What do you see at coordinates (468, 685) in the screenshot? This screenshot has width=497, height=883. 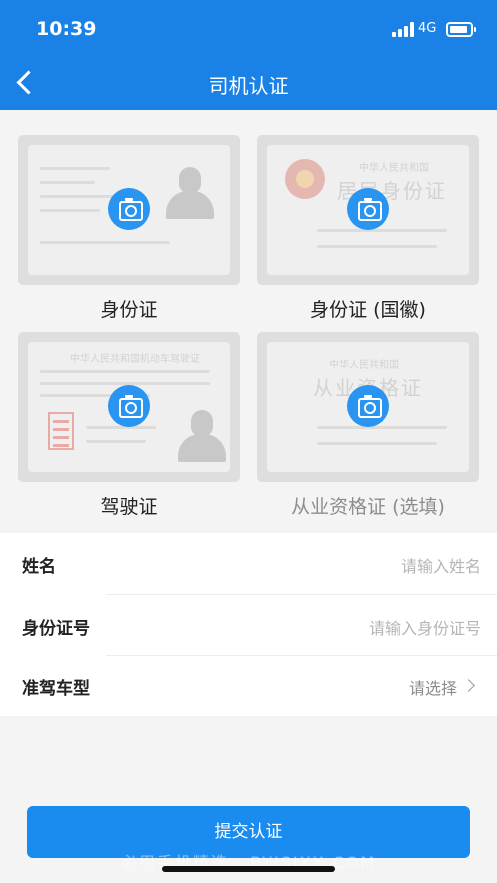 I see `chevron-right-icon` at bounding box center [468, 685].